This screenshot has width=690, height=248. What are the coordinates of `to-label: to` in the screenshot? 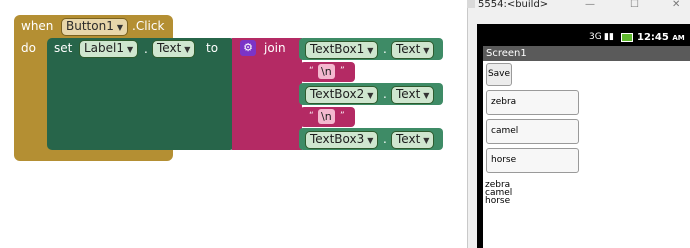 It's located at (212, 48).